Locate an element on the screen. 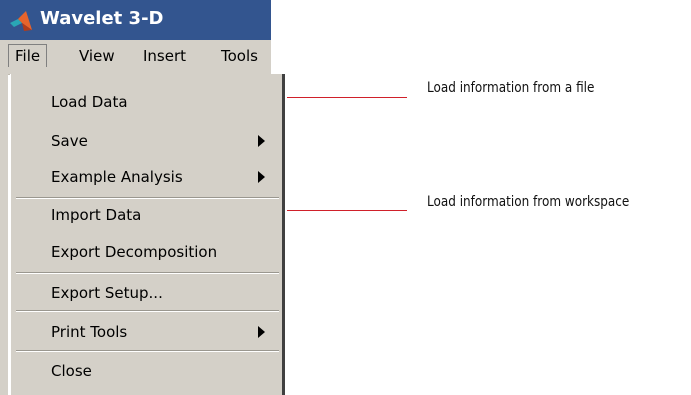  menu-item-load-data: Load Data is located at coordinates (89, 102).